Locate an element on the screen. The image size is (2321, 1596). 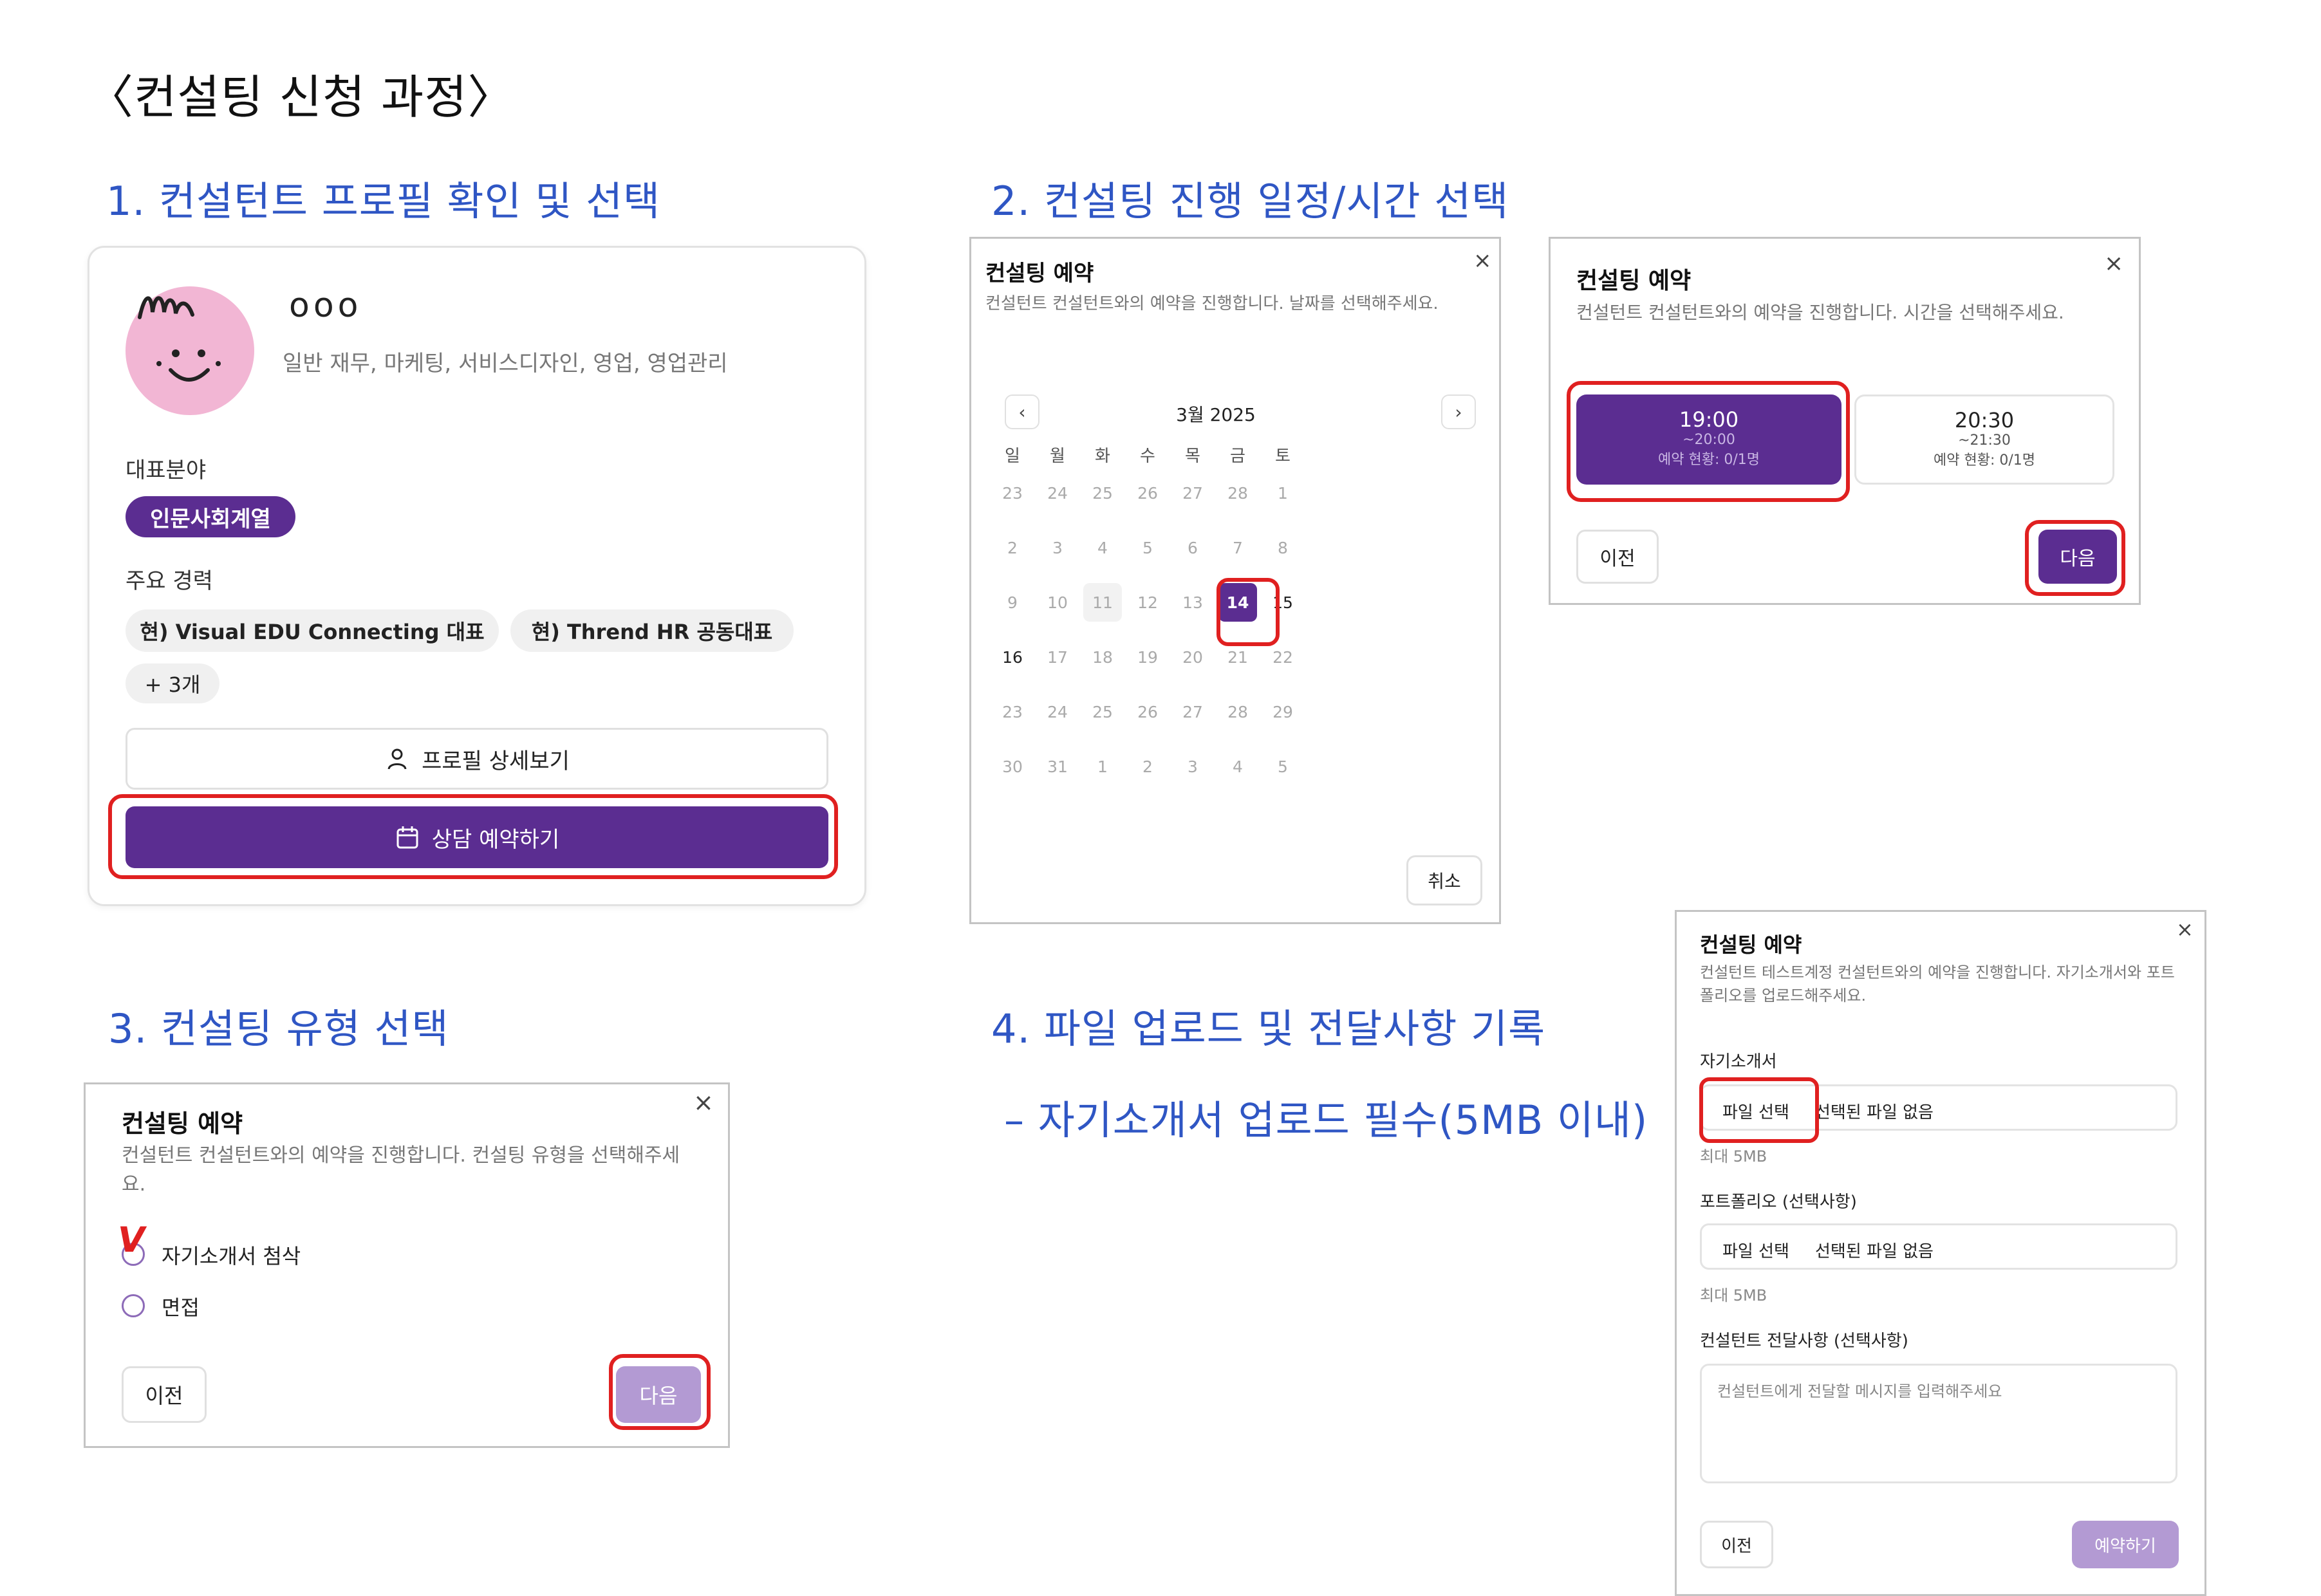
cancel-button: 취소 is located at coordinates (1444, 880).